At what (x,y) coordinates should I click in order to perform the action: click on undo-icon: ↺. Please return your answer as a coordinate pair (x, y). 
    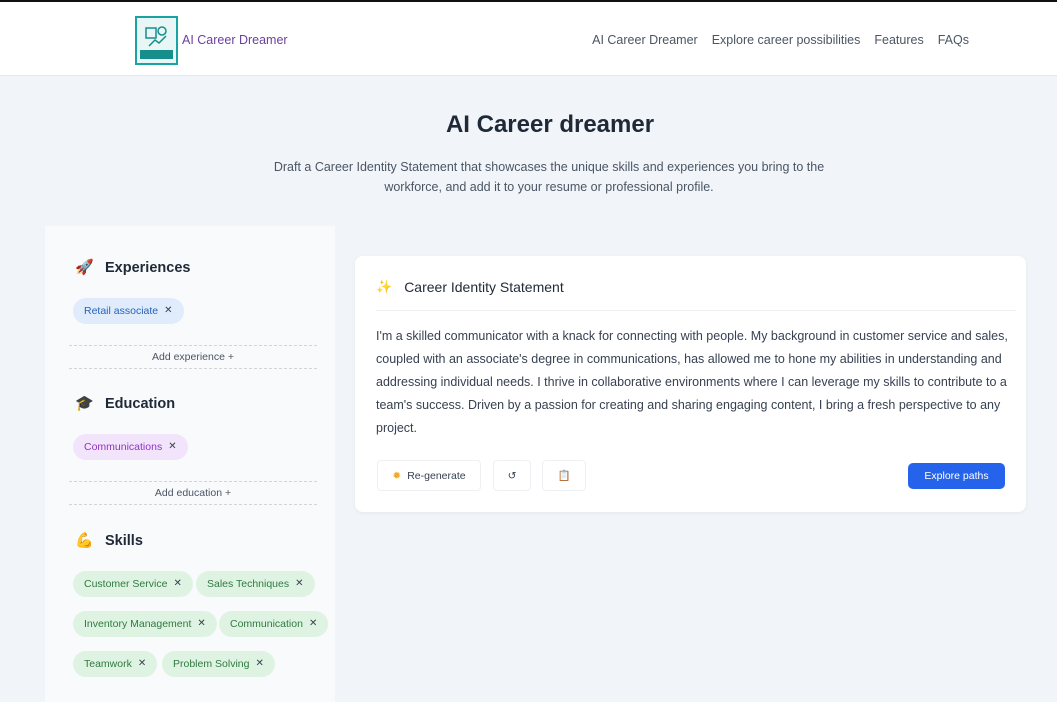
    Looking at the image, I should click on (512, 475).